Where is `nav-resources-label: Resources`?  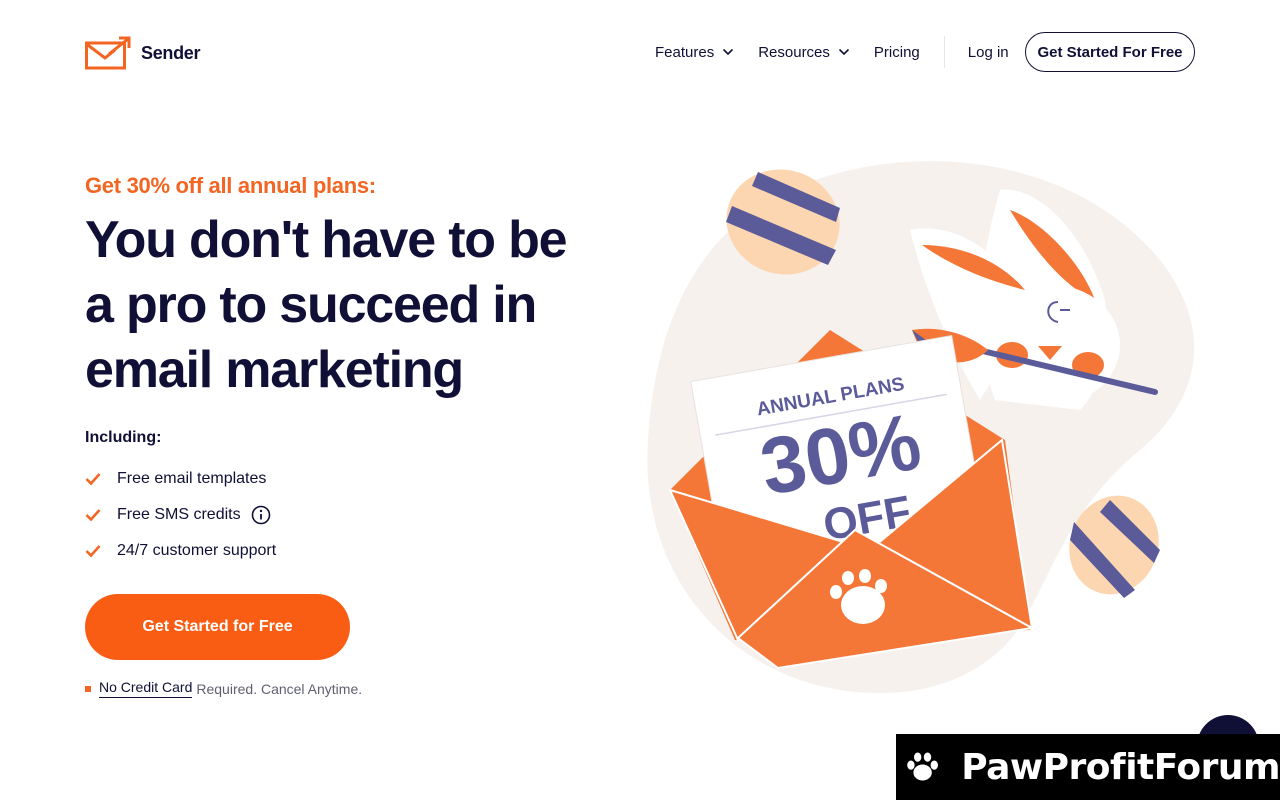 nav-resources-label: Resources is located at coordinates (794, 52).